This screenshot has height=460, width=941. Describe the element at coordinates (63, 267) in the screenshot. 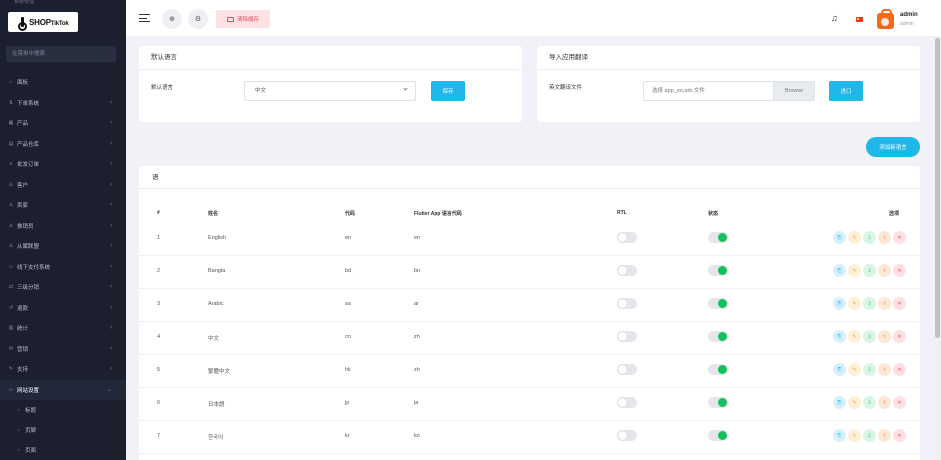

I see `sidebar-item-9: ▭ 线下支付系统 ›` at that location.